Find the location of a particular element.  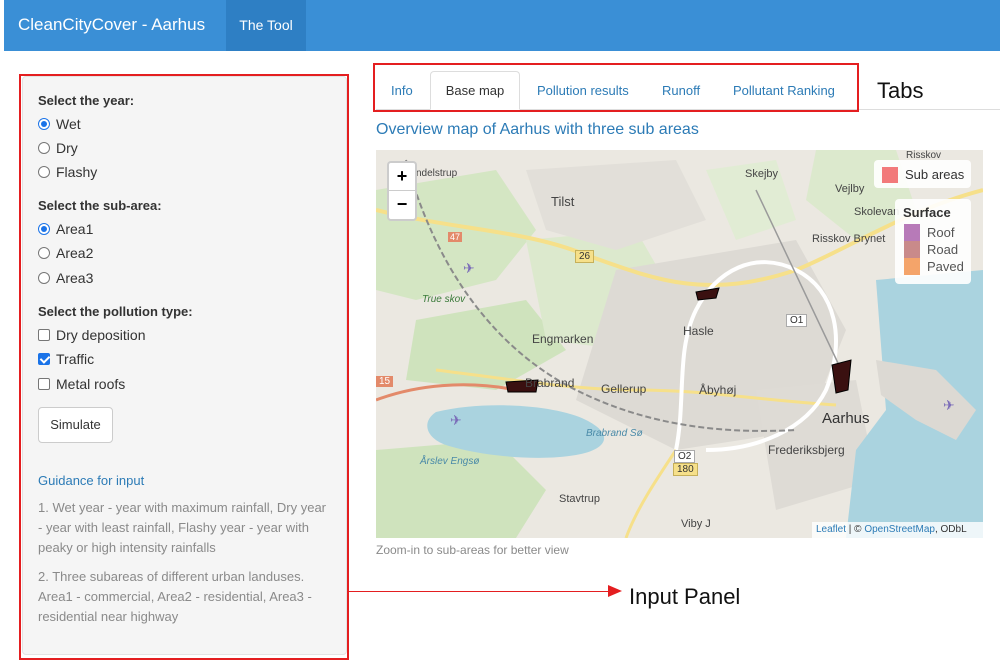

legend-label-paved: Paved is located at coordinates (945, 266).